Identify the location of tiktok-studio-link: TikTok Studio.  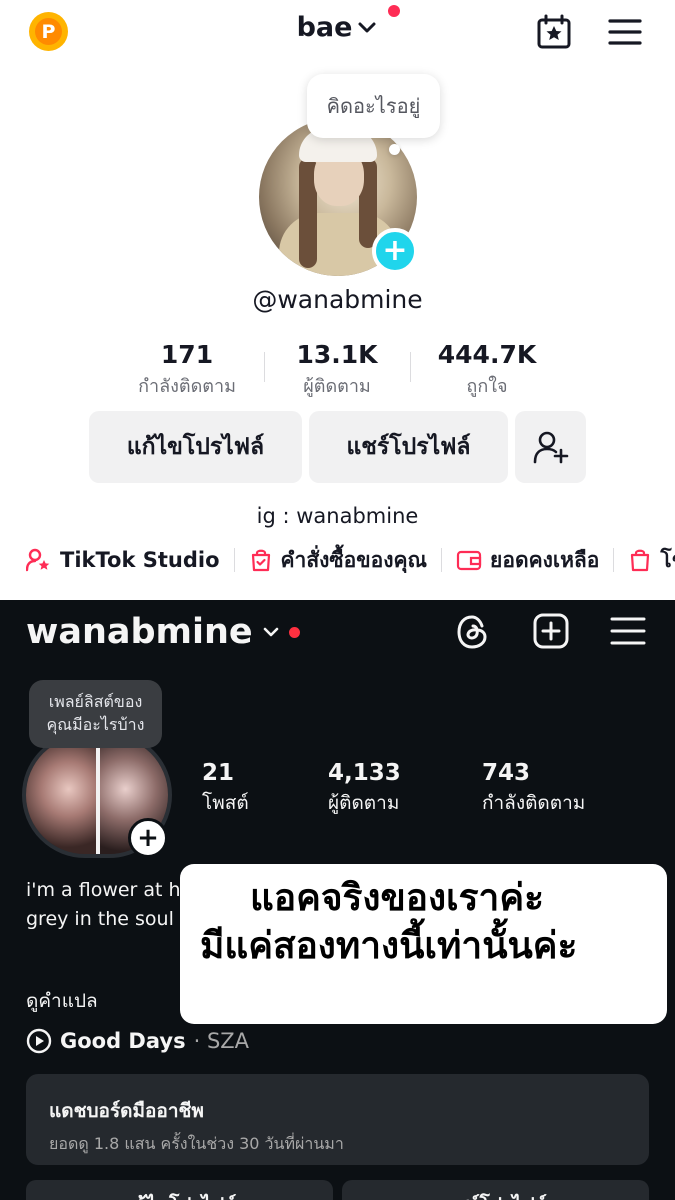
(123, 560).